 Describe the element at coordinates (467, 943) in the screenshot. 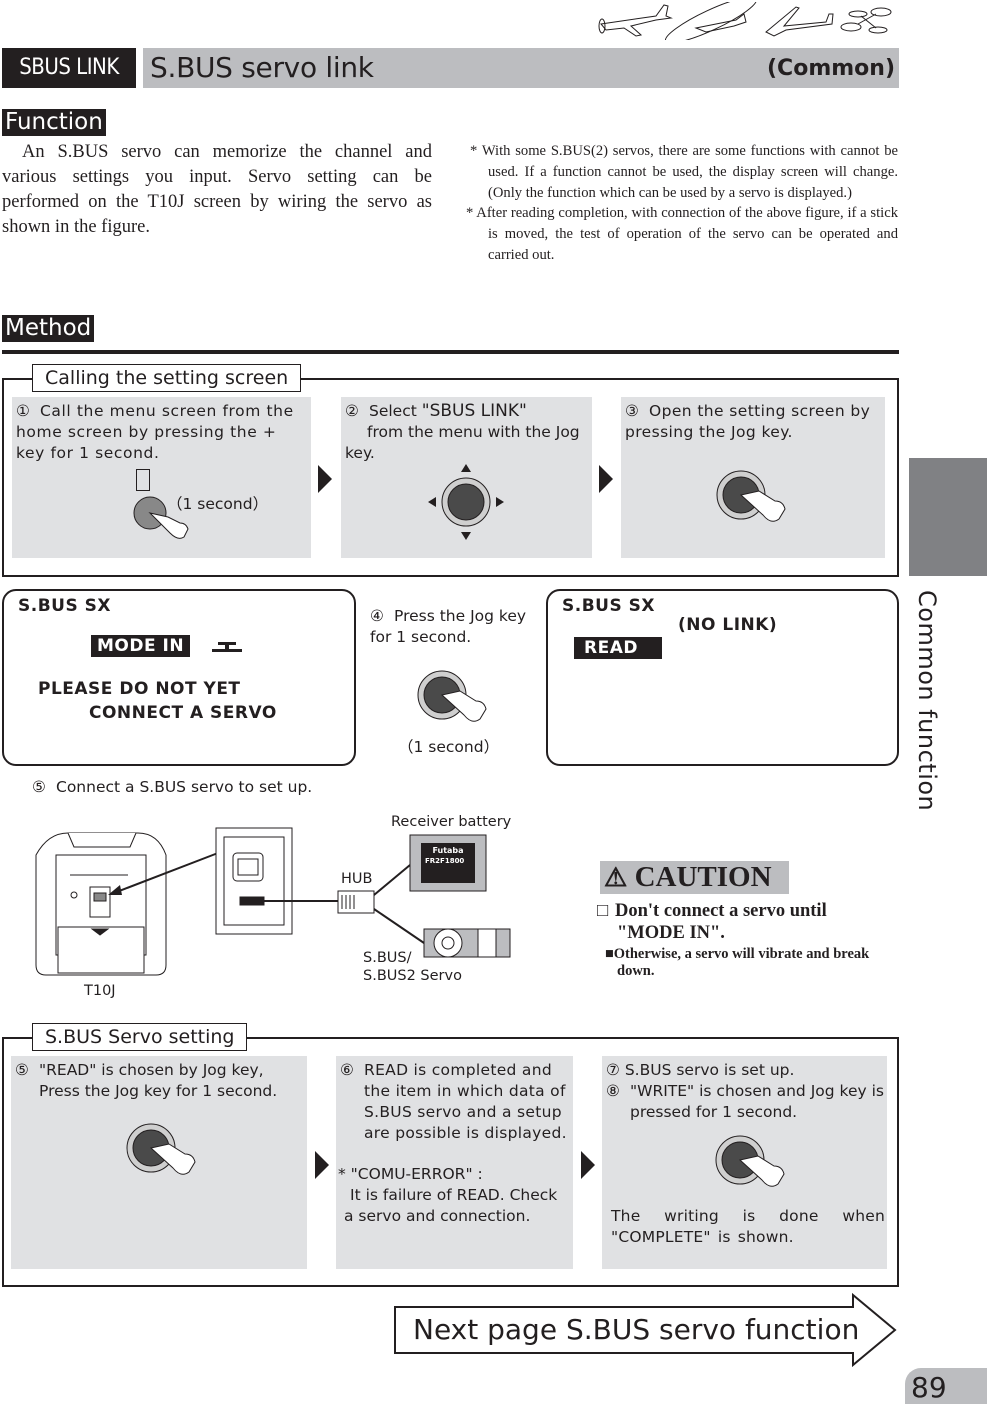

I see `servo-illustration` at that location.